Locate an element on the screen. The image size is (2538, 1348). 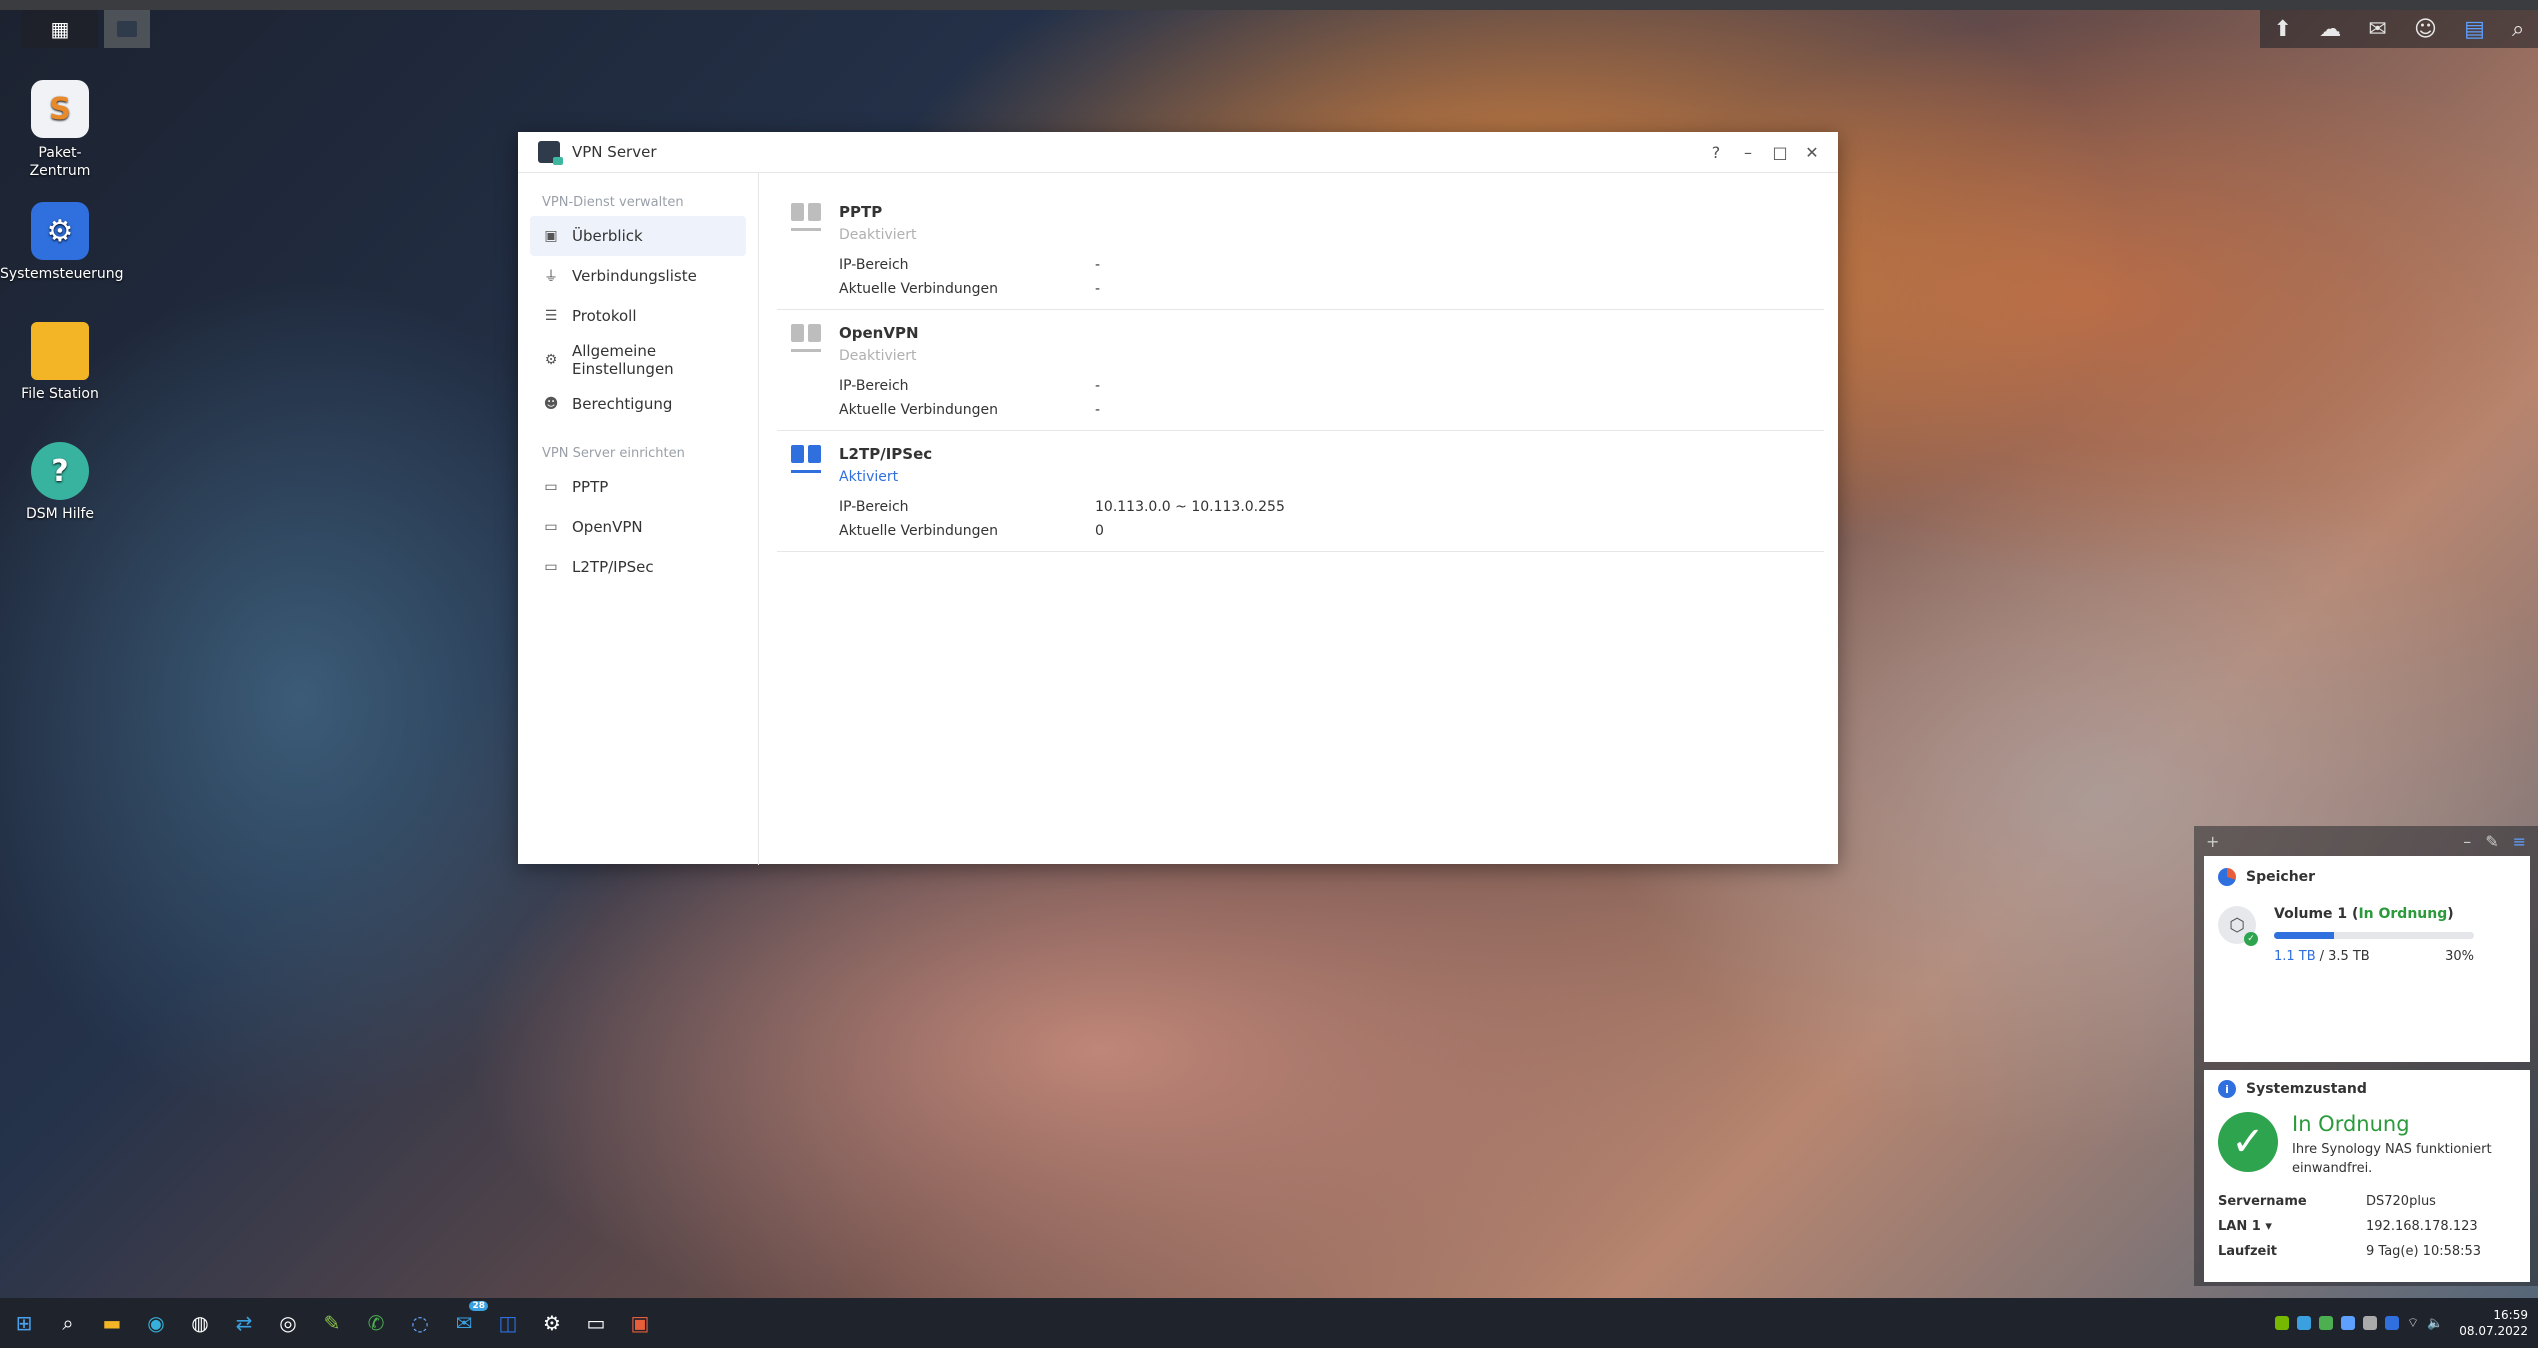
servername-value: DS720plus is located at coordinates (2401, 1201).